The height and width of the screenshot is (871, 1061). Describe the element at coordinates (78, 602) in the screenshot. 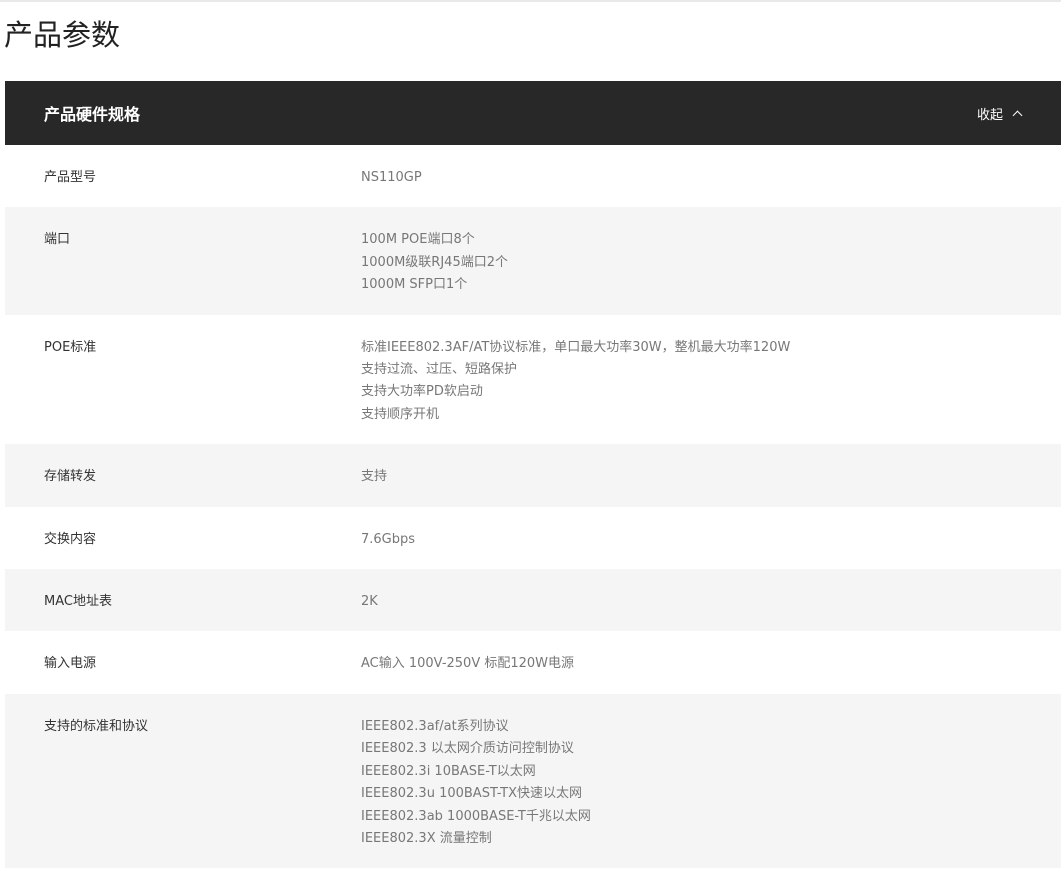

I see `spec-row-label: MAC地址表` at that location.